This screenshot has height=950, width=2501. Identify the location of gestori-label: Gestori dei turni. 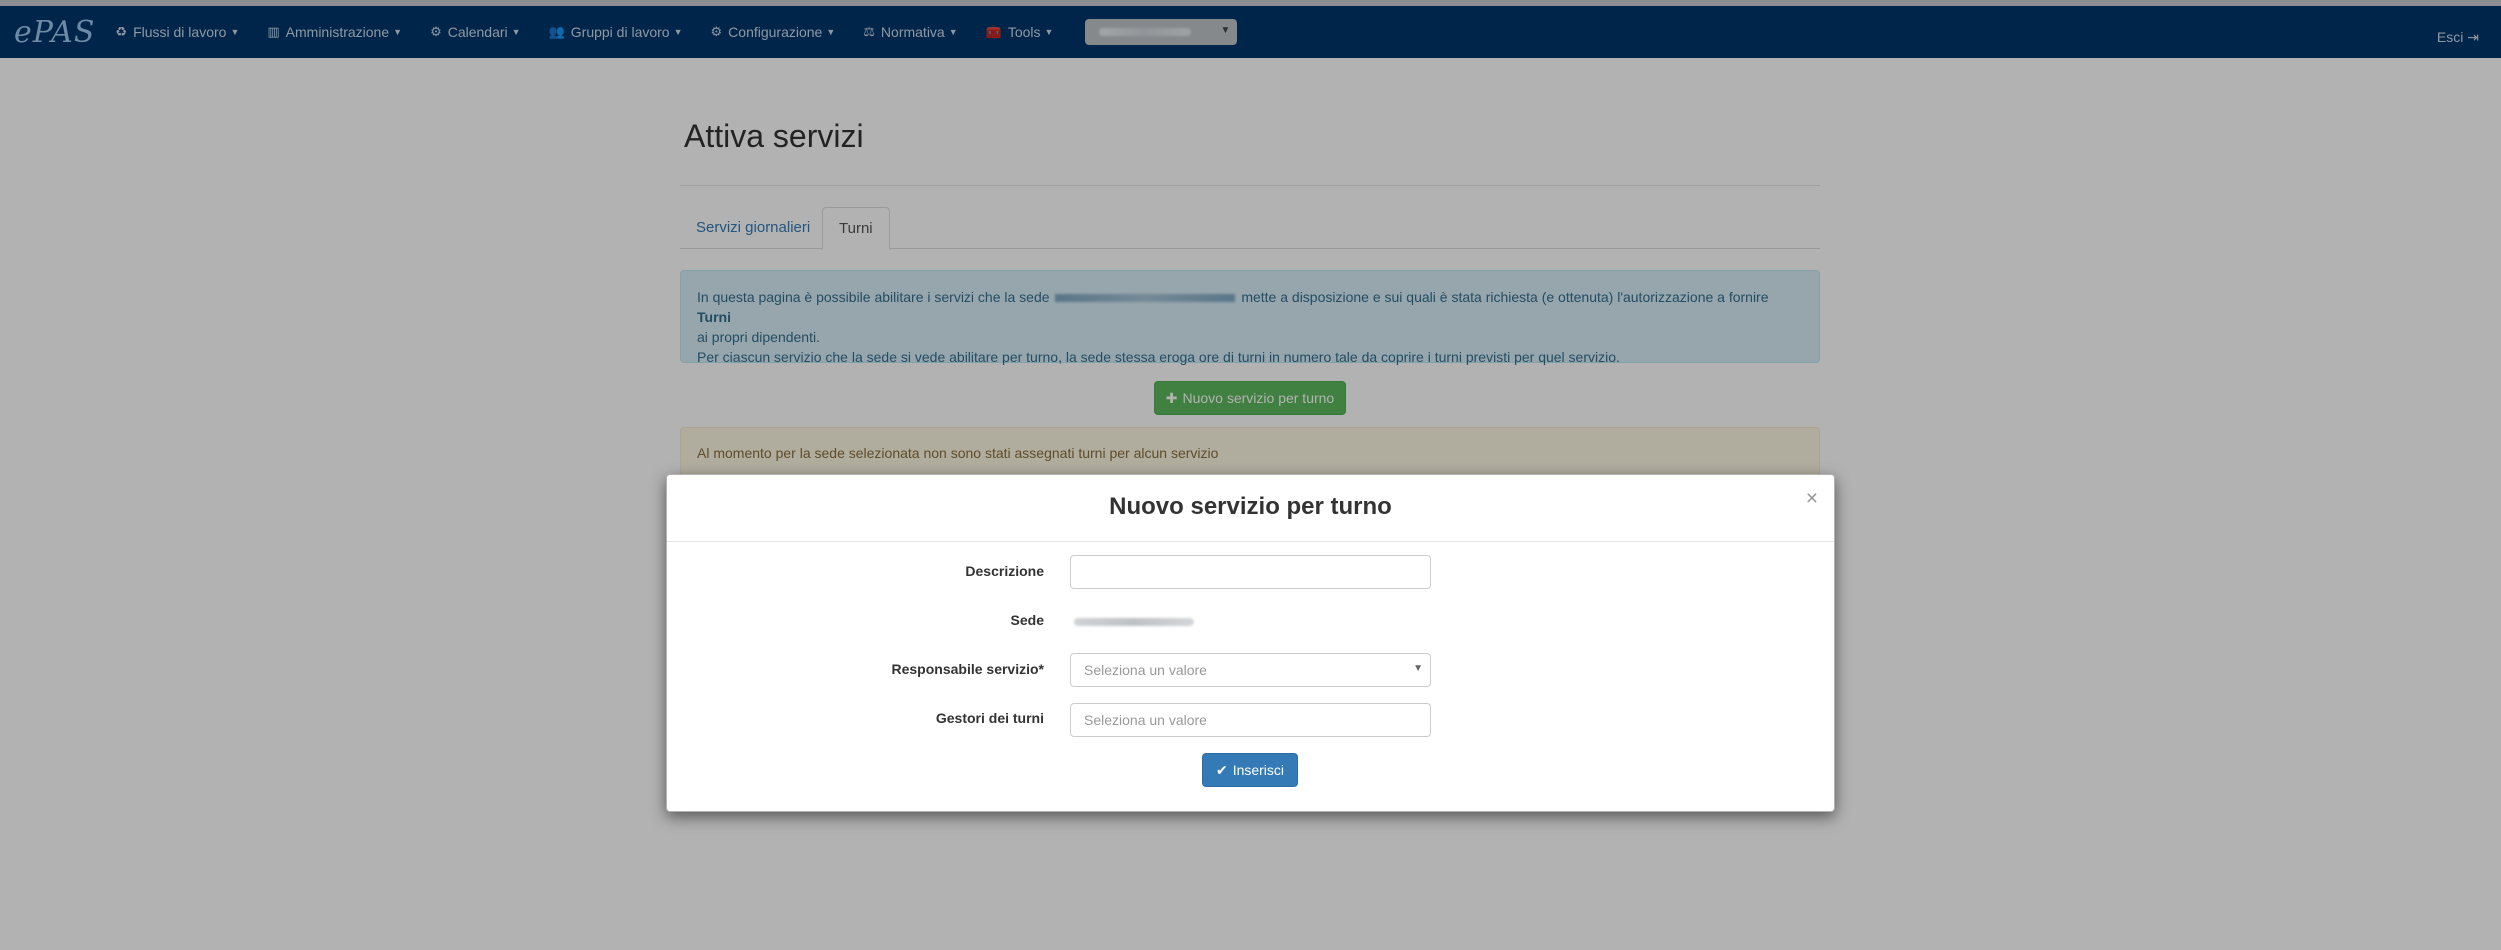
(989, 718).